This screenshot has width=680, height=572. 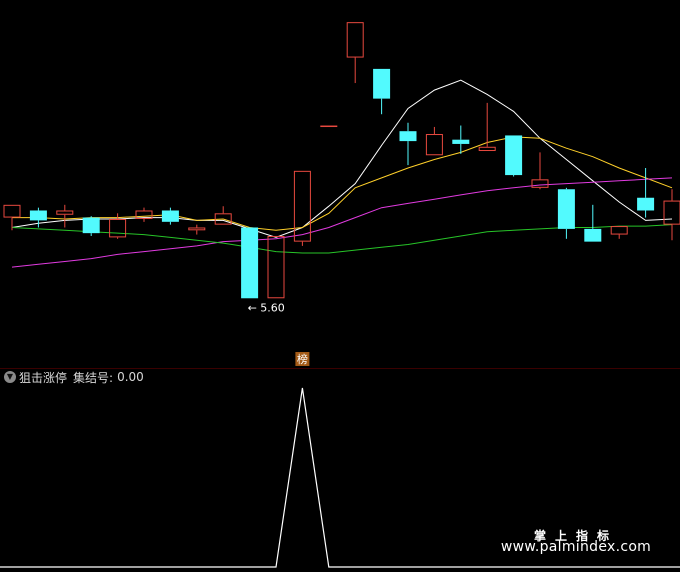 I want to click on indicator-value: 0.00, so click(x=130, y=377).